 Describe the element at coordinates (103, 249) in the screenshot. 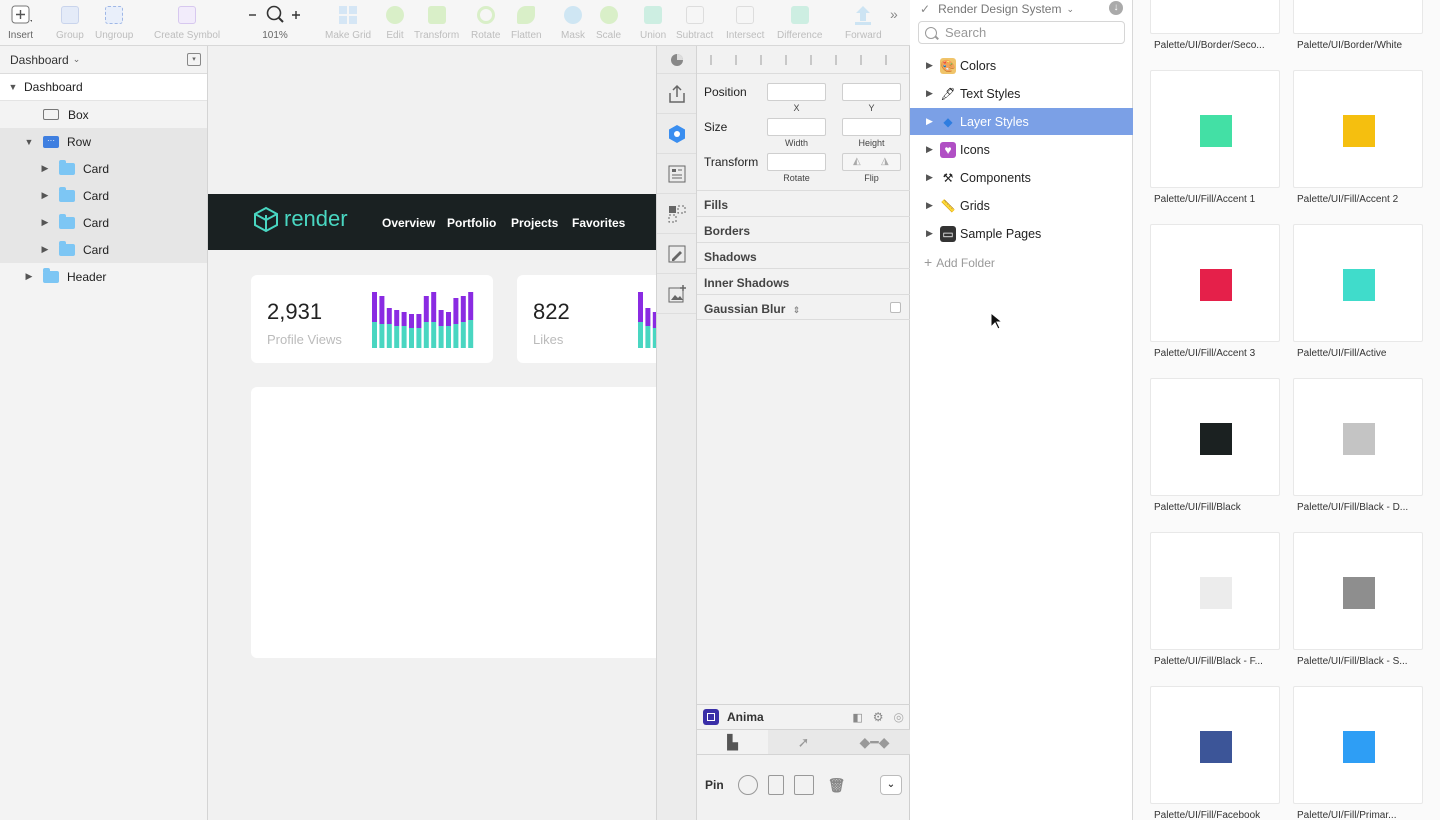

I see `layer-card-4: ▶ Card` at that location.